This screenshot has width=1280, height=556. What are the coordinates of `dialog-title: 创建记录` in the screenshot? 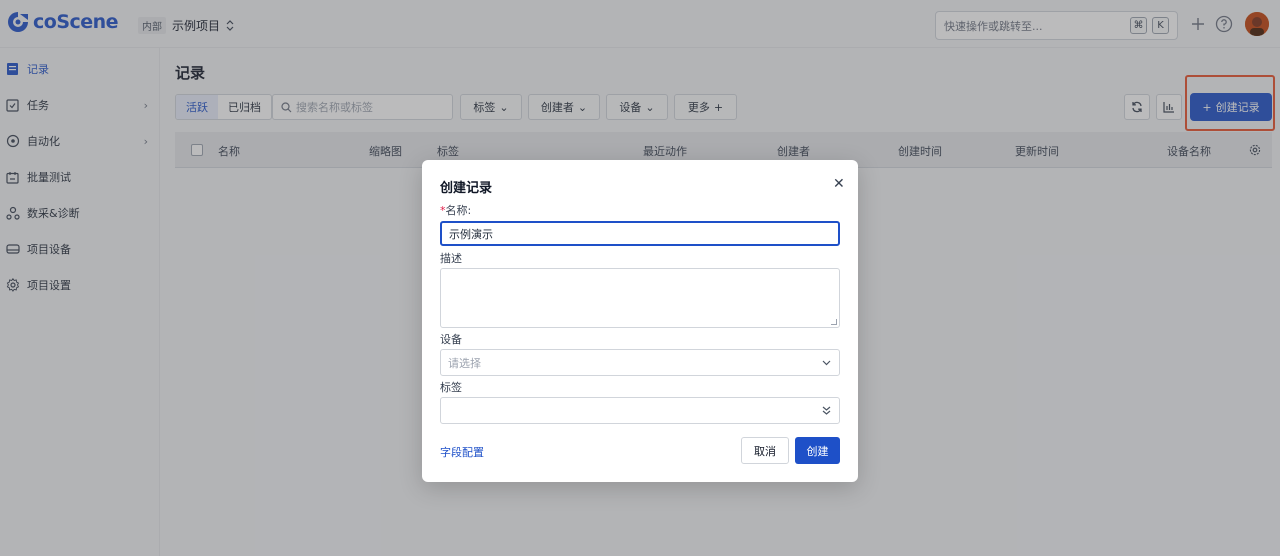 It's located at (466, 188).